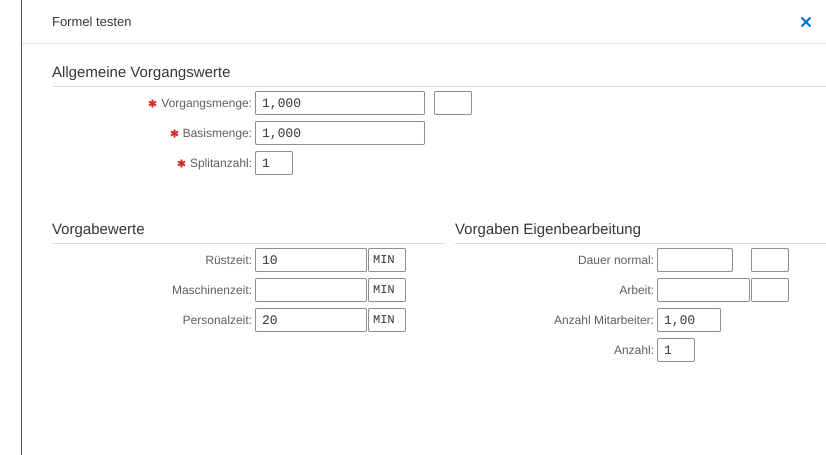  What do you see at coordinates (806, 22) in the screenshot?
I see `close-icon` at bounding box center [806, 22].